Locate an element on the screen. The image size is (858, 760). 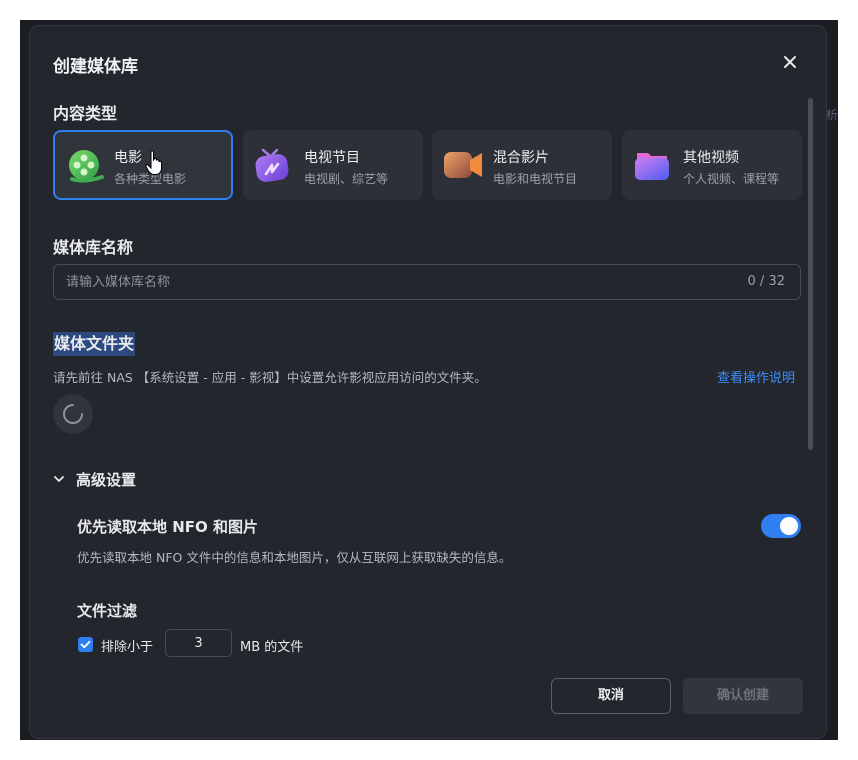
card-title: 电影 is located at coordinates (128, 158).